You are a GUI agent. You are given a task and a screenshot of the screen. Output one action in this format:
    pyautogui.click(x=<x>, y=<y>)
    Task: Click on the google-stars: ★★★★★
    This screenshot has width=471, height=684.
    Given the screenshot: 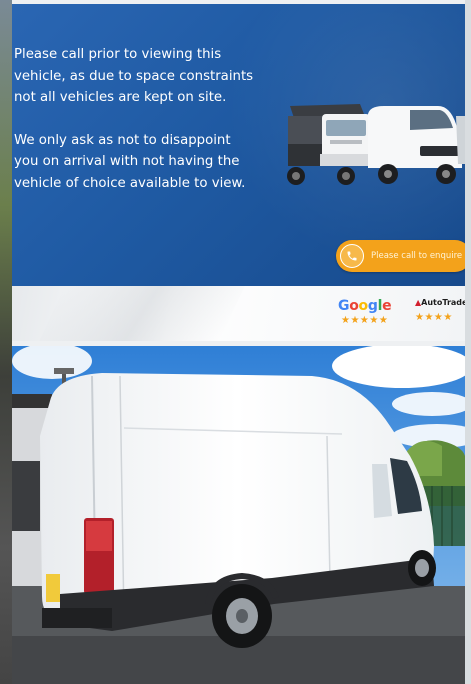 What is the action you would take?
    pyautogui.click(x=364, y=320)
    